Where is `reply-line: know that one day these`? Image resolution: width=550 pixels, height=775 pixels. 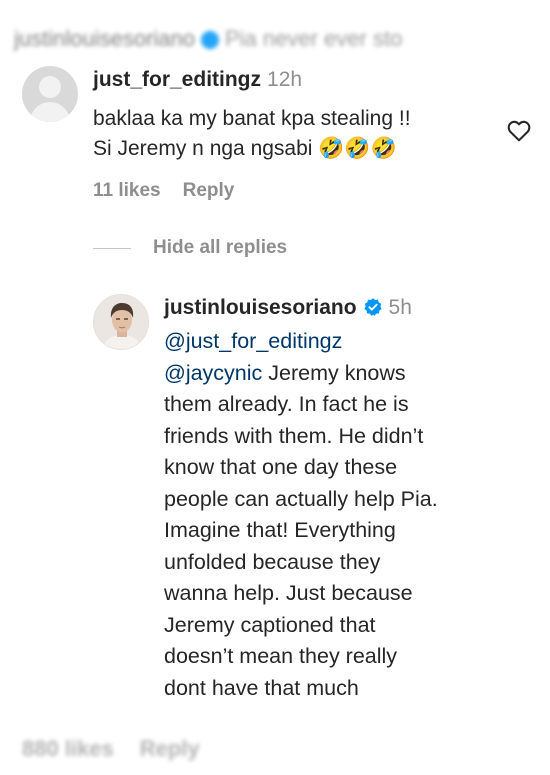
reply-line: know that one day these is located at coordinates (281, 467).